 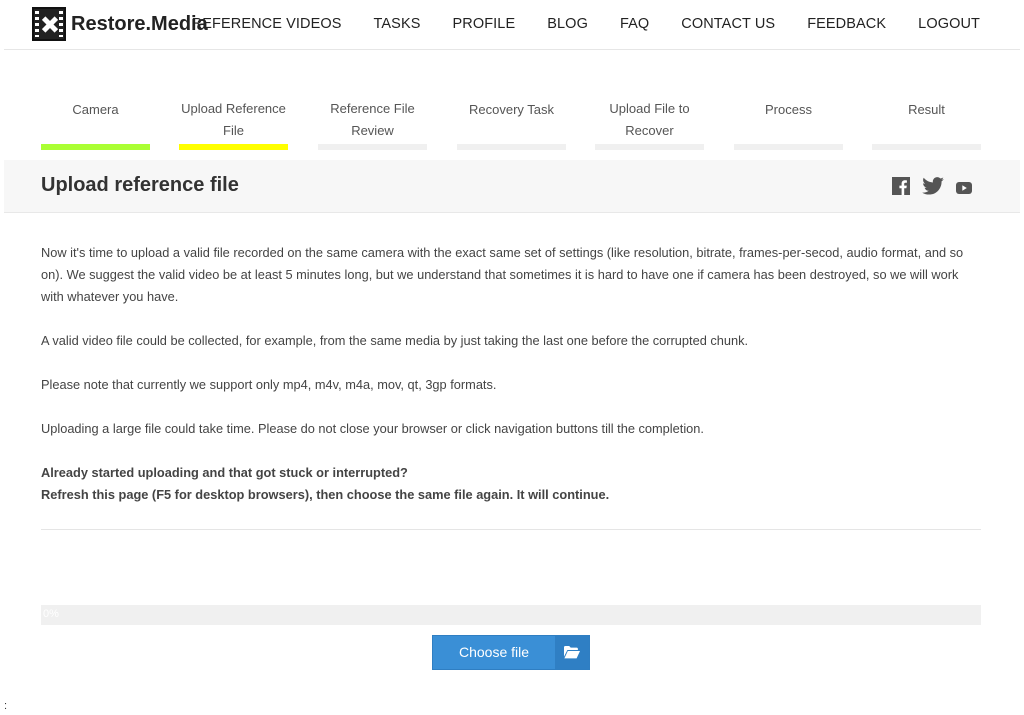 I want to click on step-reference-file-review: Reference File Review, so click(x=372, y=124).